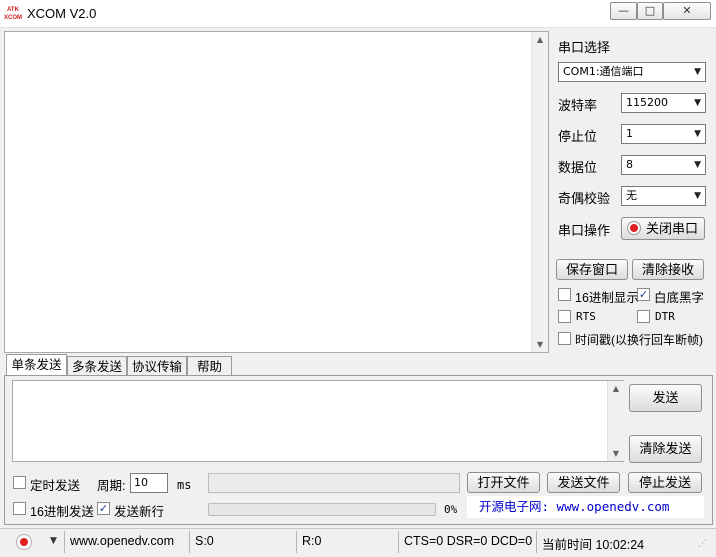 The height and width of the screenshot is (557, 716). I want to click on progress-percent: 0%, so click(451, 509).